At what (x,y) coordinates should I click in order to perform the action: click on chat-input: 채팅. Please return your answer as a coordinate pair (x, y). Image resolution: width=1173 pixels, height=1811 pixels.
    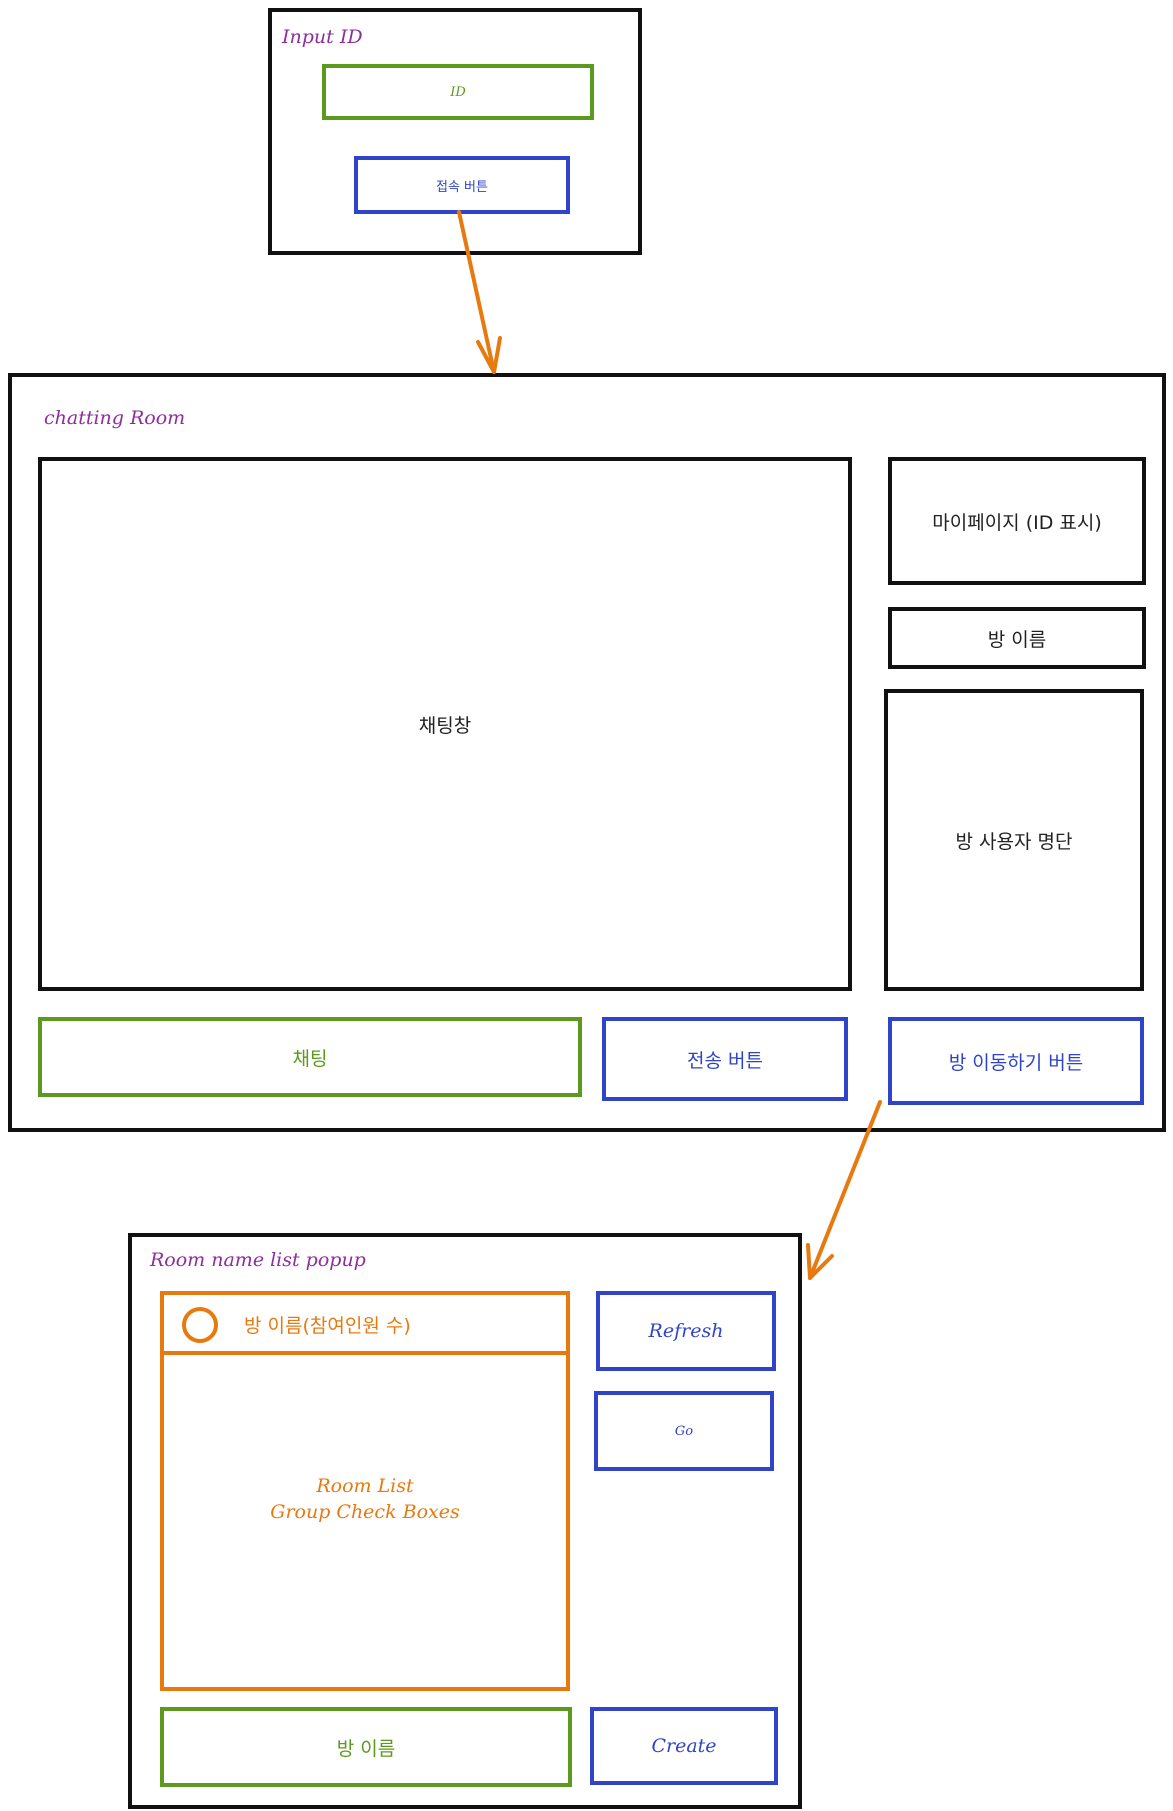
    Looking at the image, I should click on (310, 1057).